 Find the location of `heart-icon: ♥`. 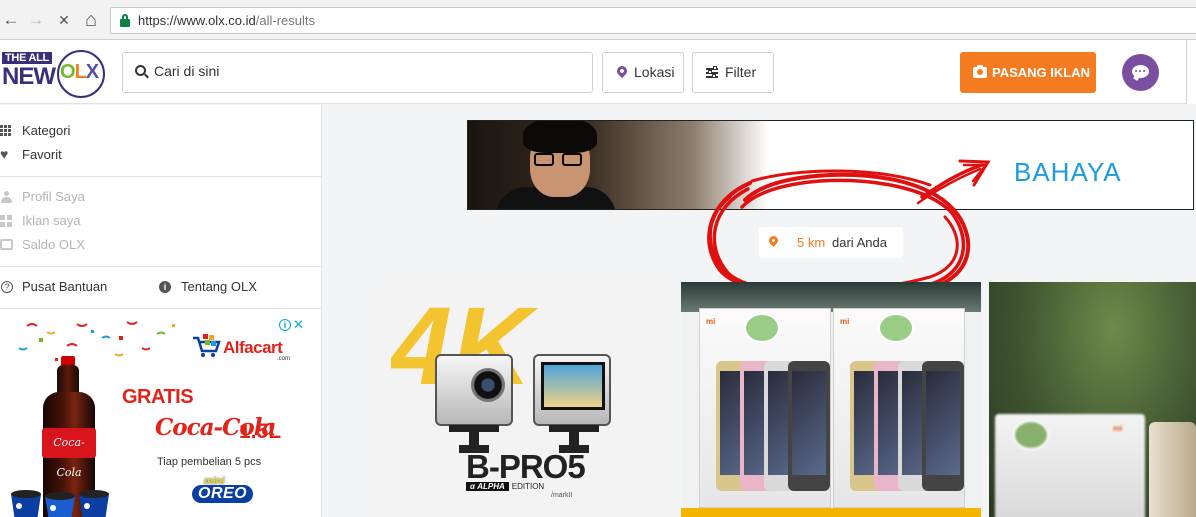

heart-icon: ♥ is located at coordinates (4, 154).